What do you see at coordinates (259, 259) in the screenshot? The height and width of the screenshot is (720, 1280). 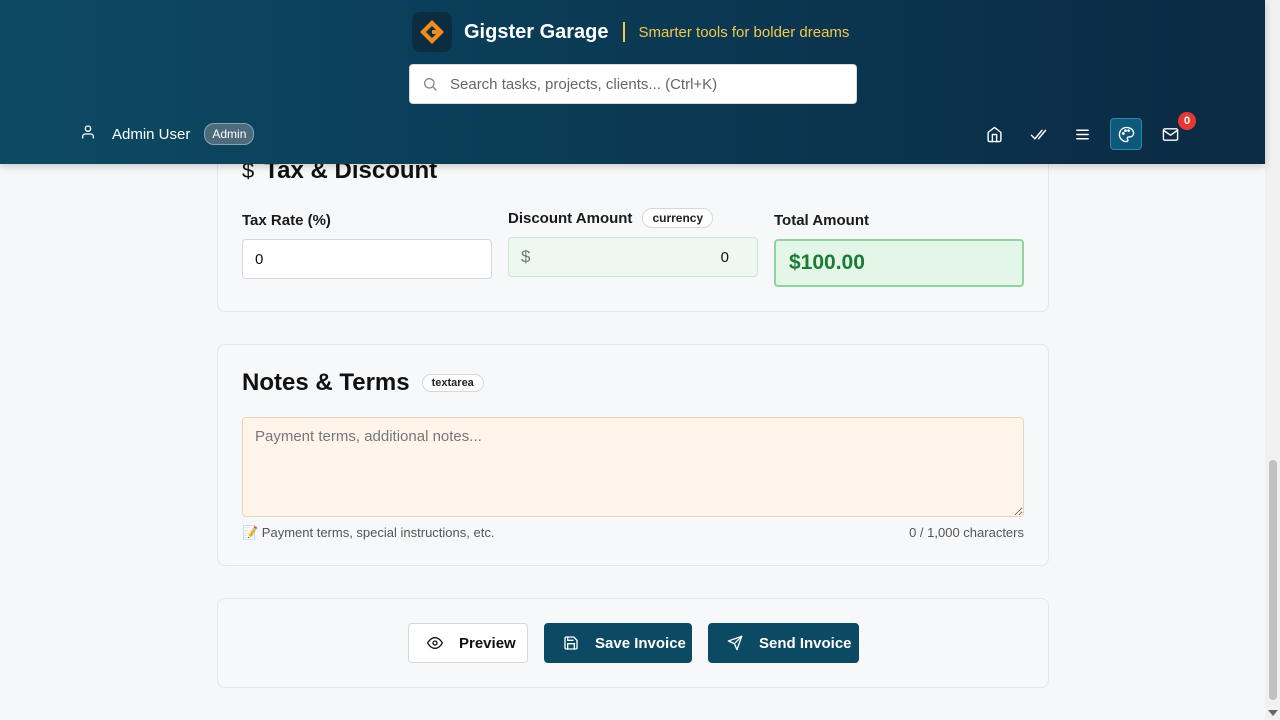 I see `tax-rate-value: 0` at bounding box center [259, 259].